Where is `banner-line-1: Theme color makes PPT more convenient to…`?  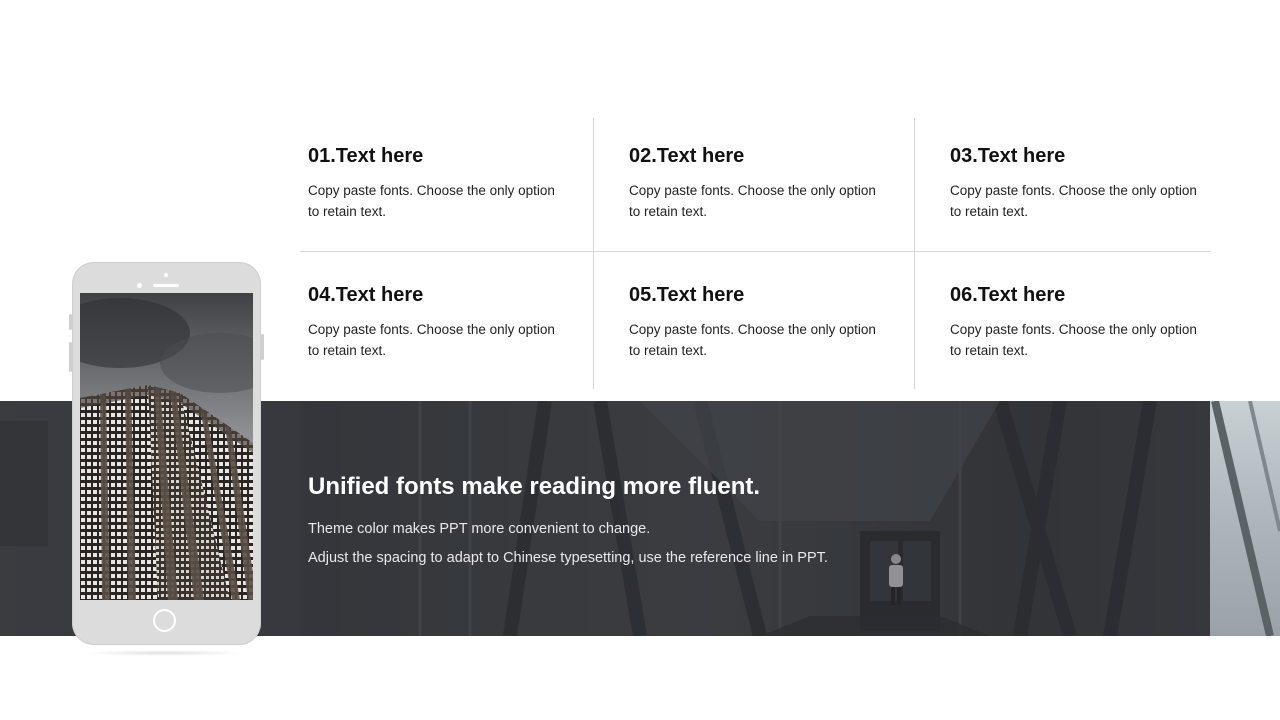
banner-line-1: Theme color makes PPT more convenient to… is located at coordinates (479, 529).